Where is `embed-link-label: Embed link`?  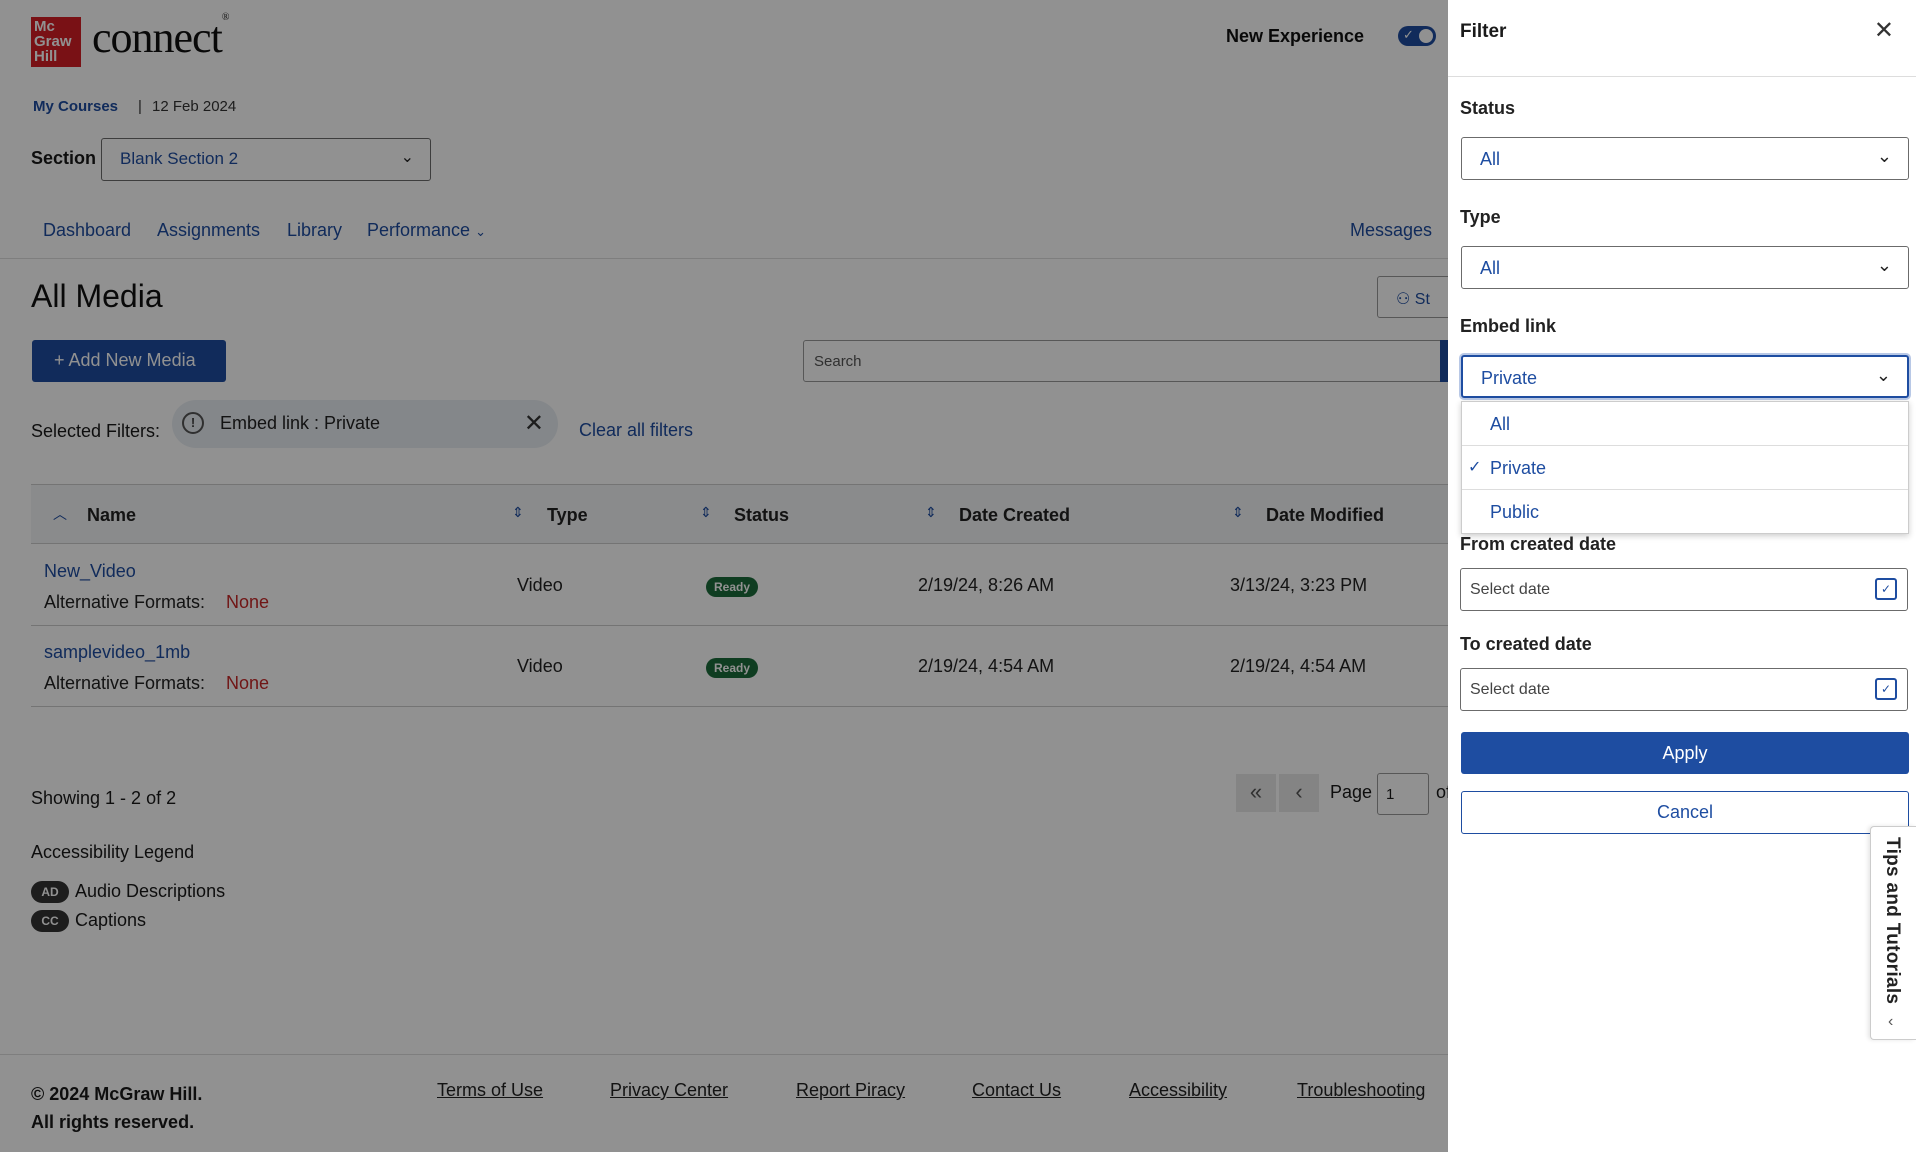
embed-link-label: Embed link is located at coordinates (1508, 326).